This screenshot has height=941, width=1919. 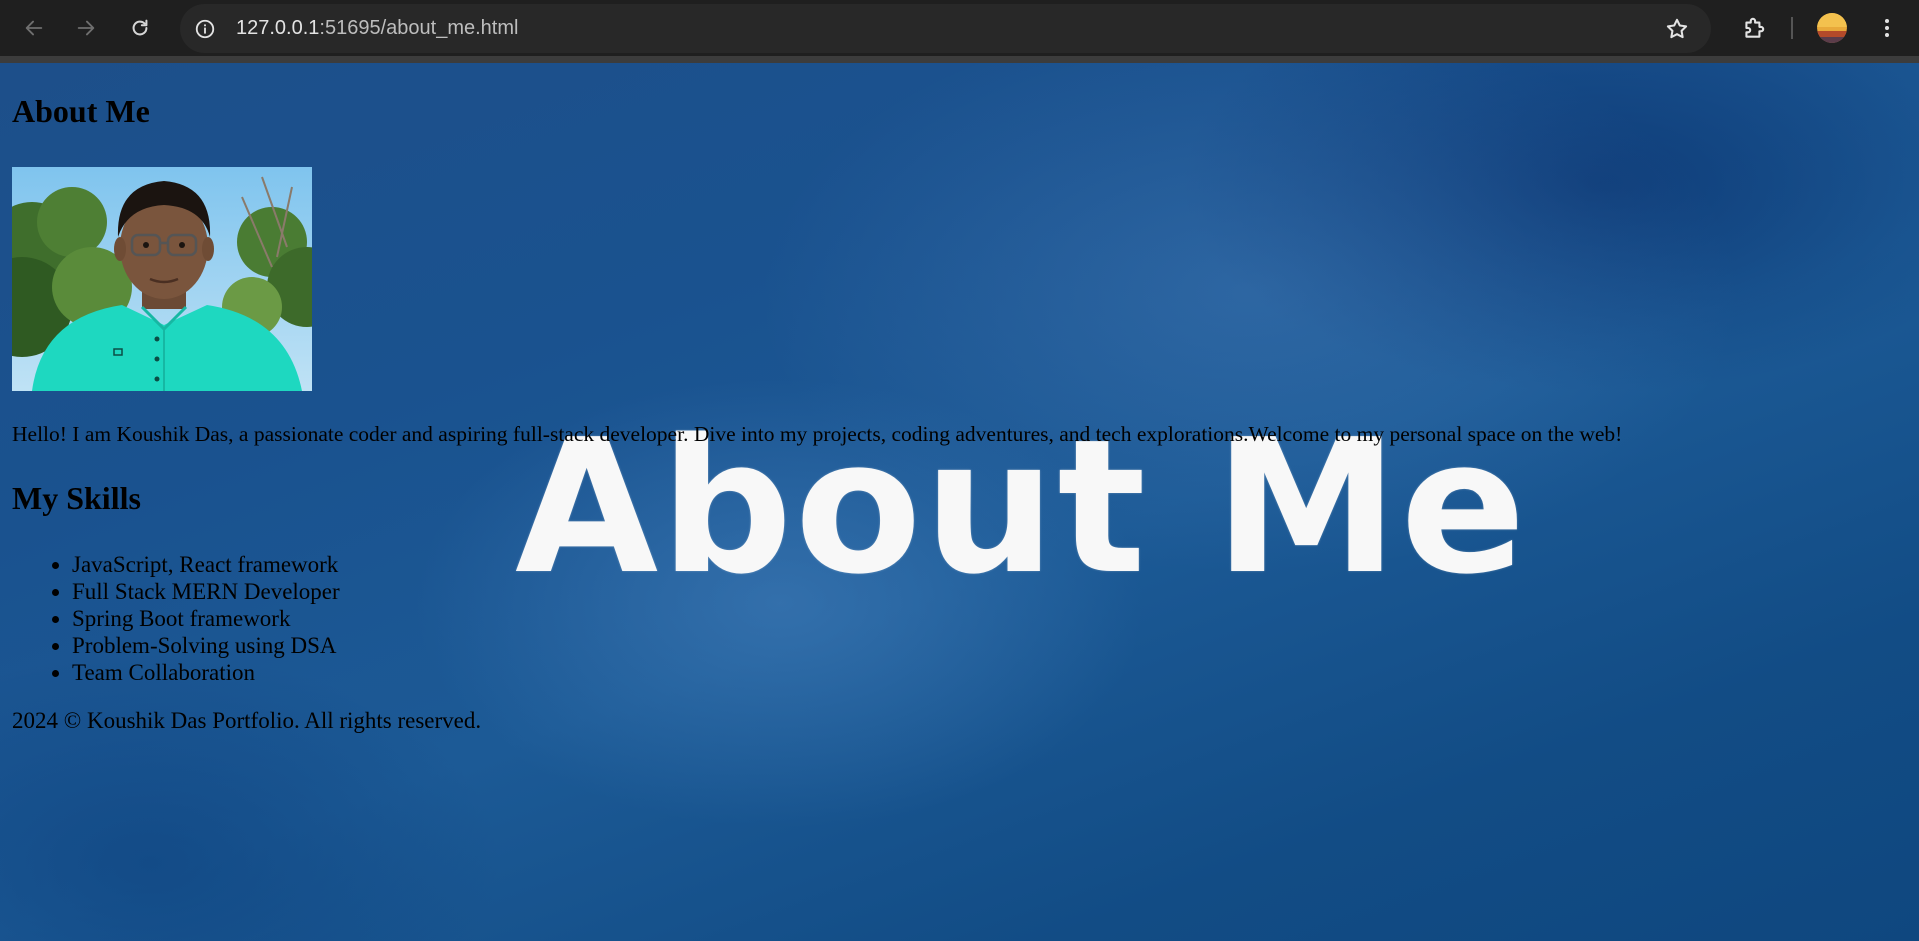 I want to click on more-vertical-icon, so click(x=1887, y=28).